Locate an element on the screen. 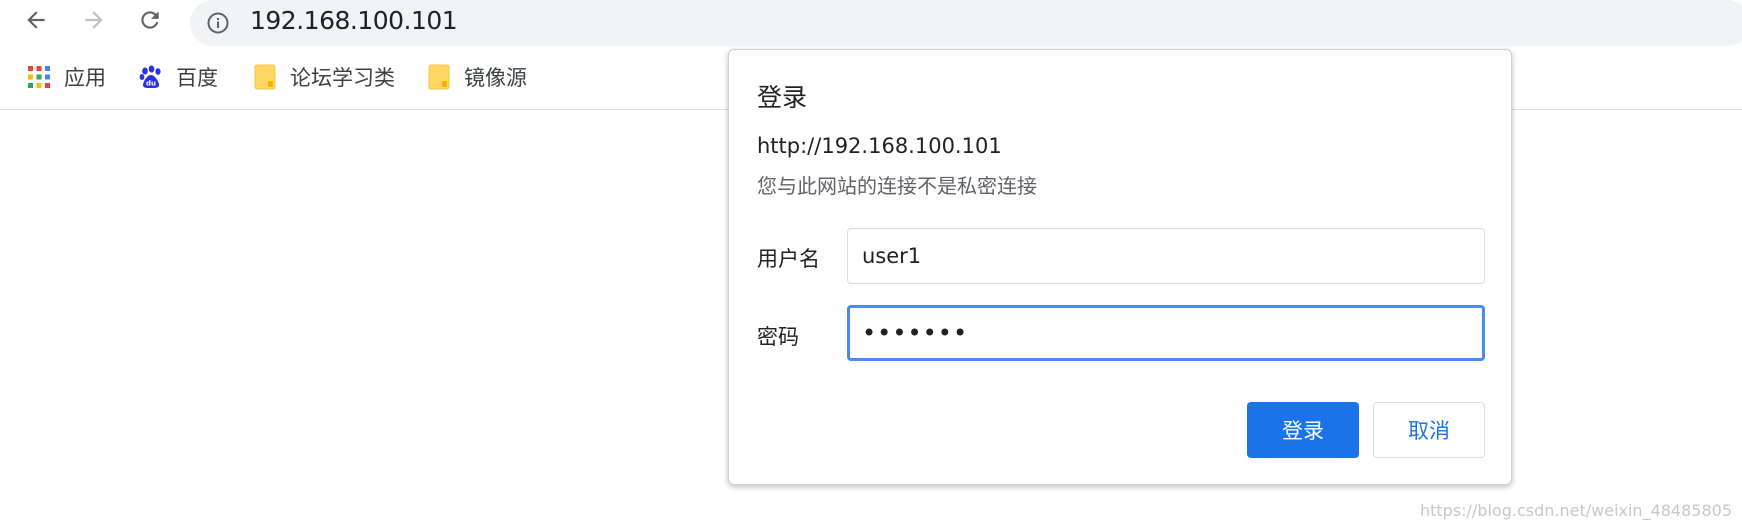  arrow-right-icon is located at coordinates (94, 22).